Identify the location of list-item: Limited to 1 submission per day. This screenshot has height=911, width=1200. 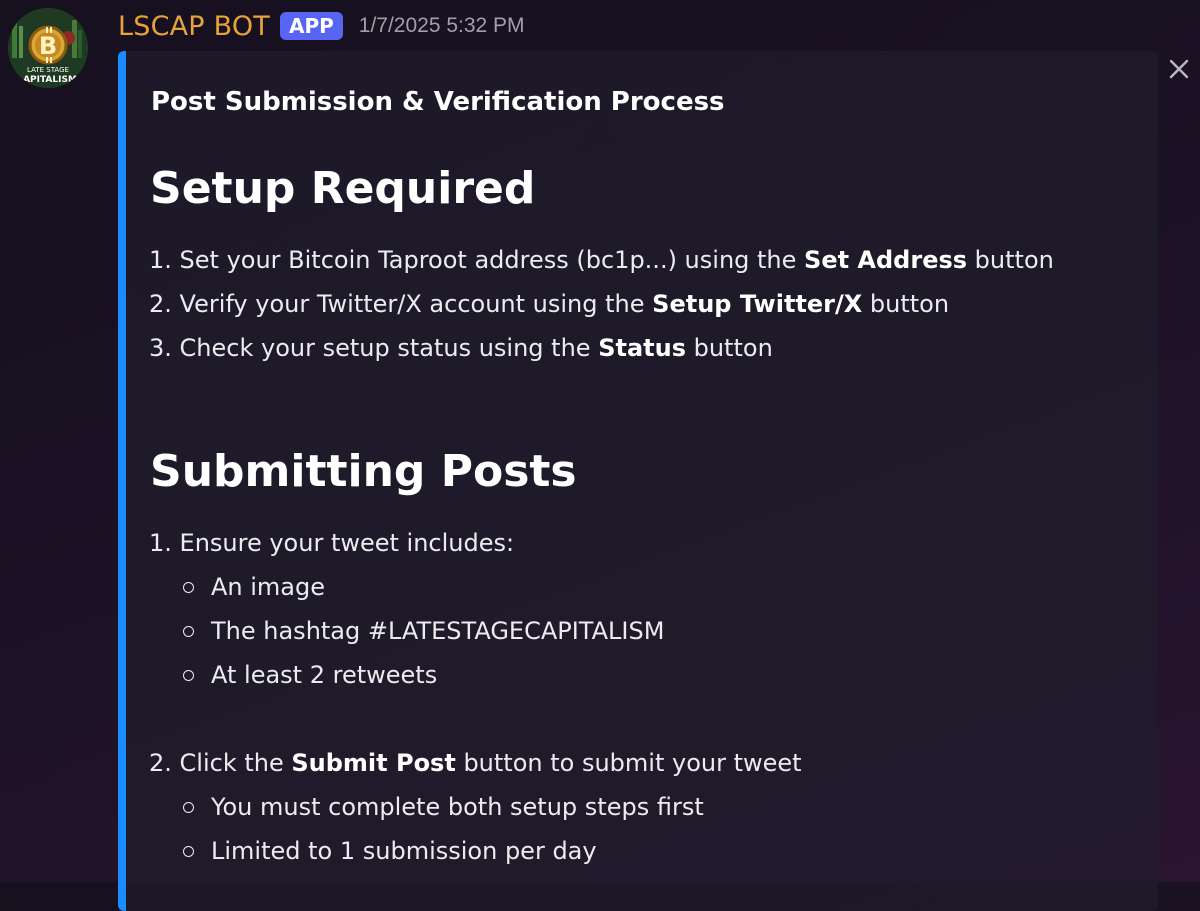
(390, 851).